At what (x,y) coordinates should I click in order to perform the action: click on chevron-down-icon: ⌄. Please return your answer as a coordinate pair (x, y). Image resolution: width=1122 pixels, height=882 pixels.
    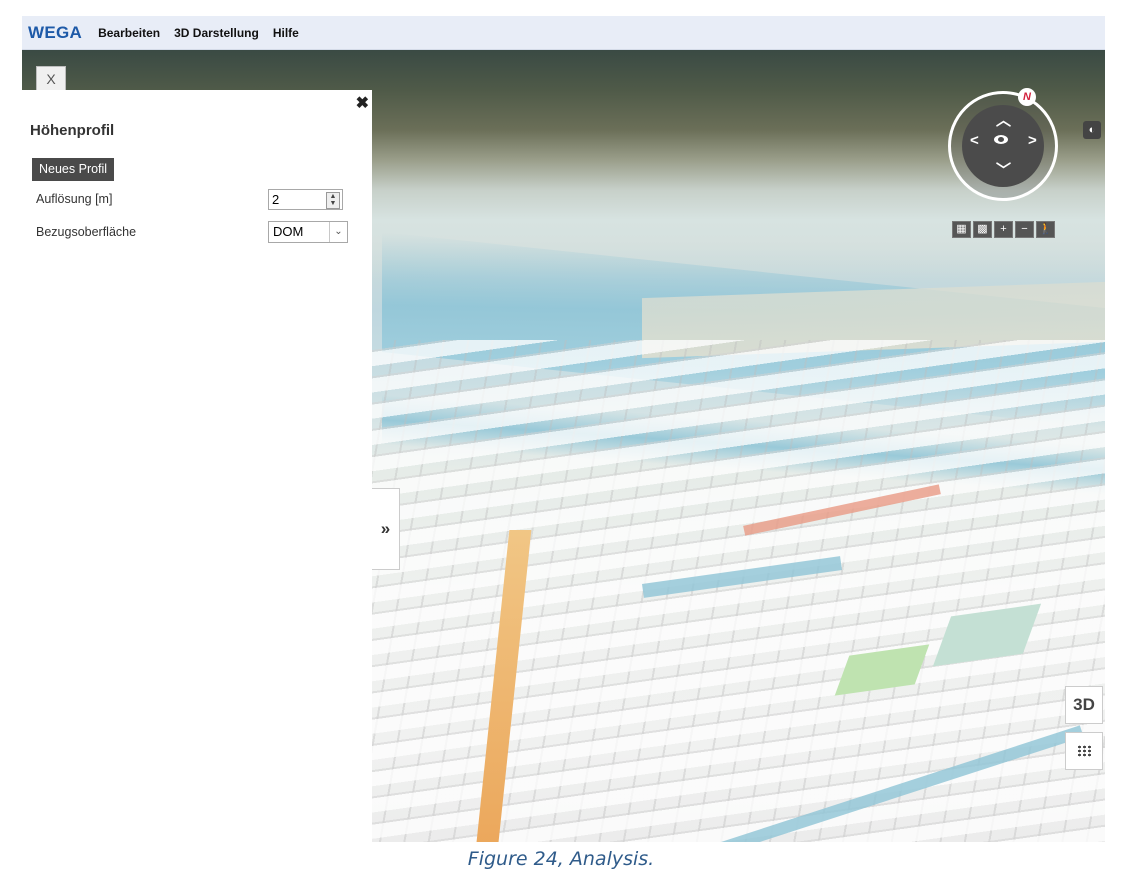
    Looking at the image, I should click on (338, 232).